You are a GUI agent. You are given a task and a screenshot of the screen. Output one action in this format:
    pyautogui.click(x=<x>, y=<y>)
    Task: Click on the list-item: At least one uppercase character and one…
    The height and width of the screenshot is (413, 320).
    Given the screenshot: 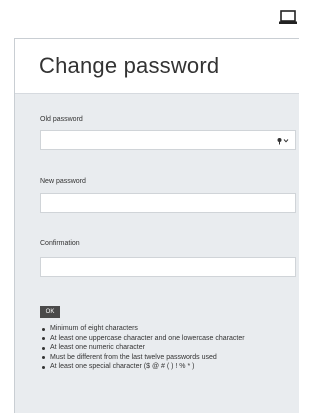 What is the action you would take?
    pyautogui.click(x=168, y=339)
    